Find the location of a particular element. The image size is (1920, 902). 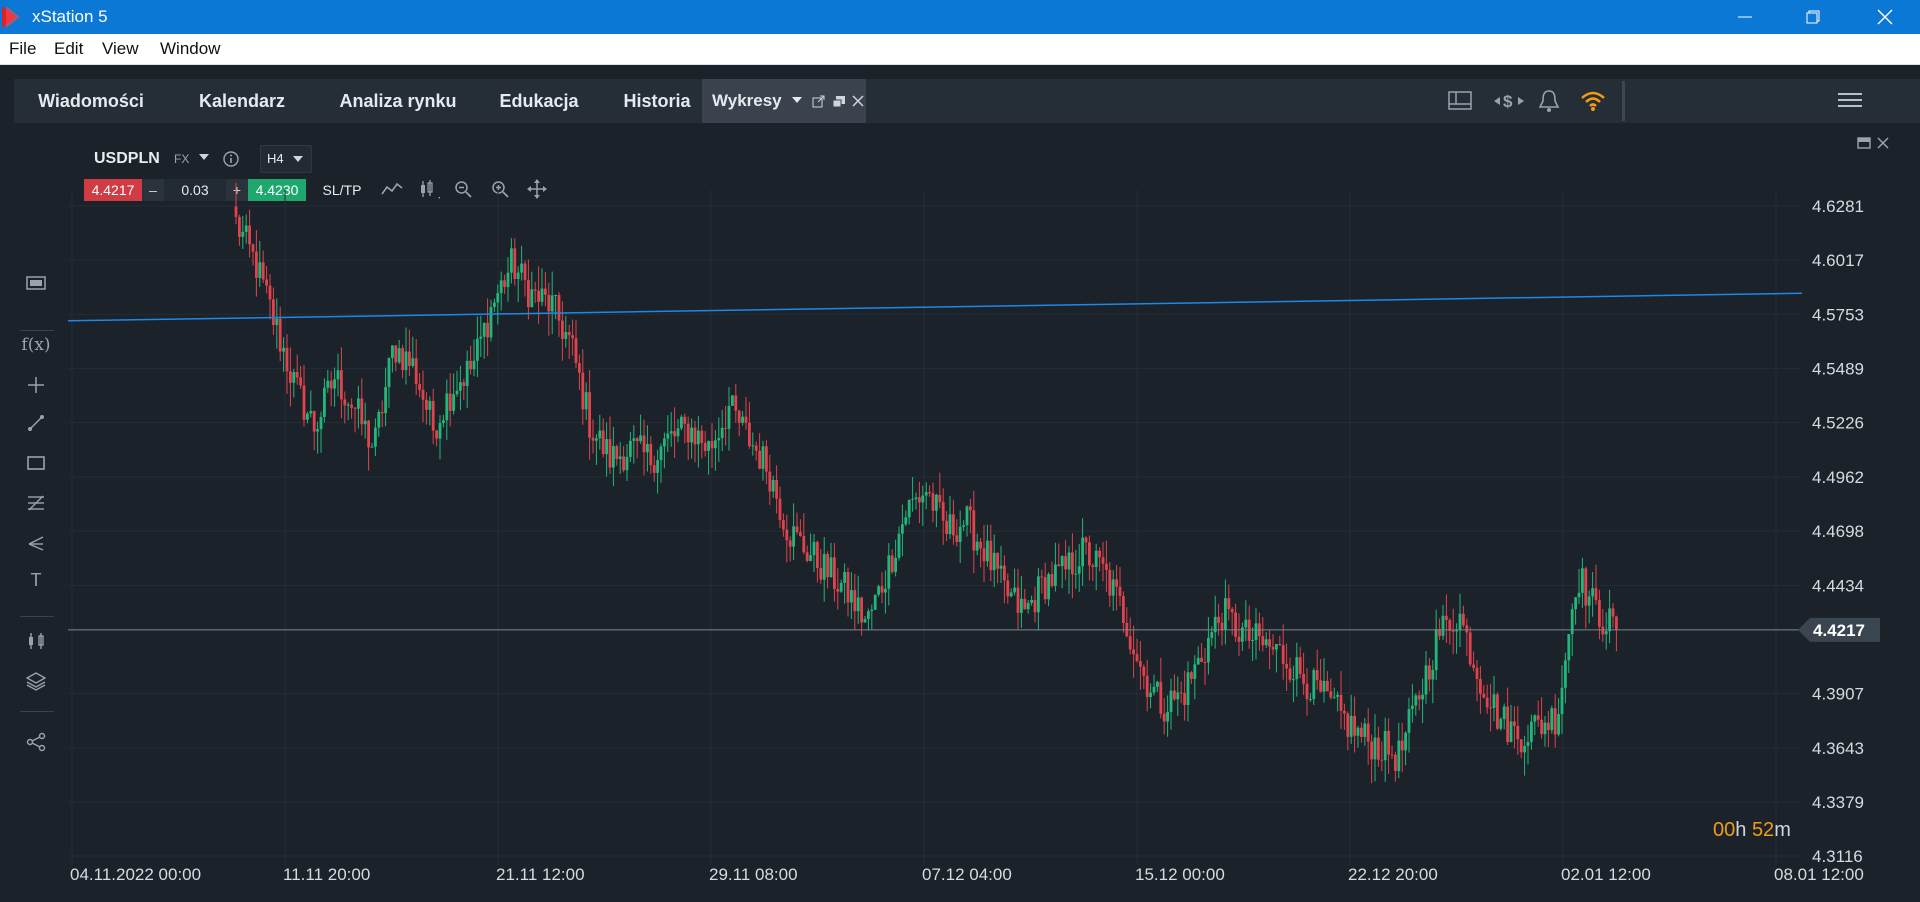

trendline is located at coordinates (935, 307).